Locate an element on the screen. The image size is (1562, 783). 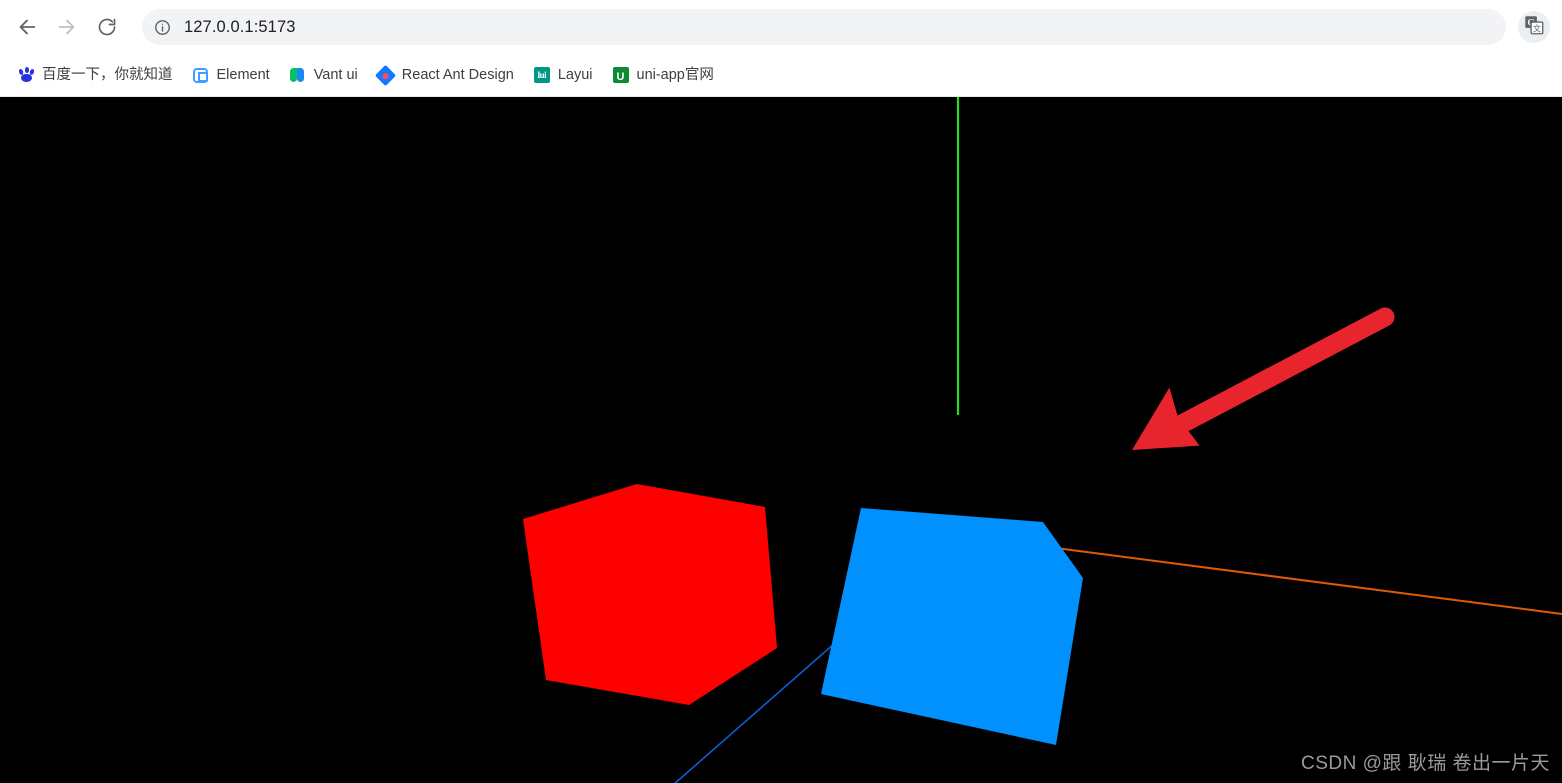
address-bar: 127.0.0.1:5173 is located at coordinates (824, 27).